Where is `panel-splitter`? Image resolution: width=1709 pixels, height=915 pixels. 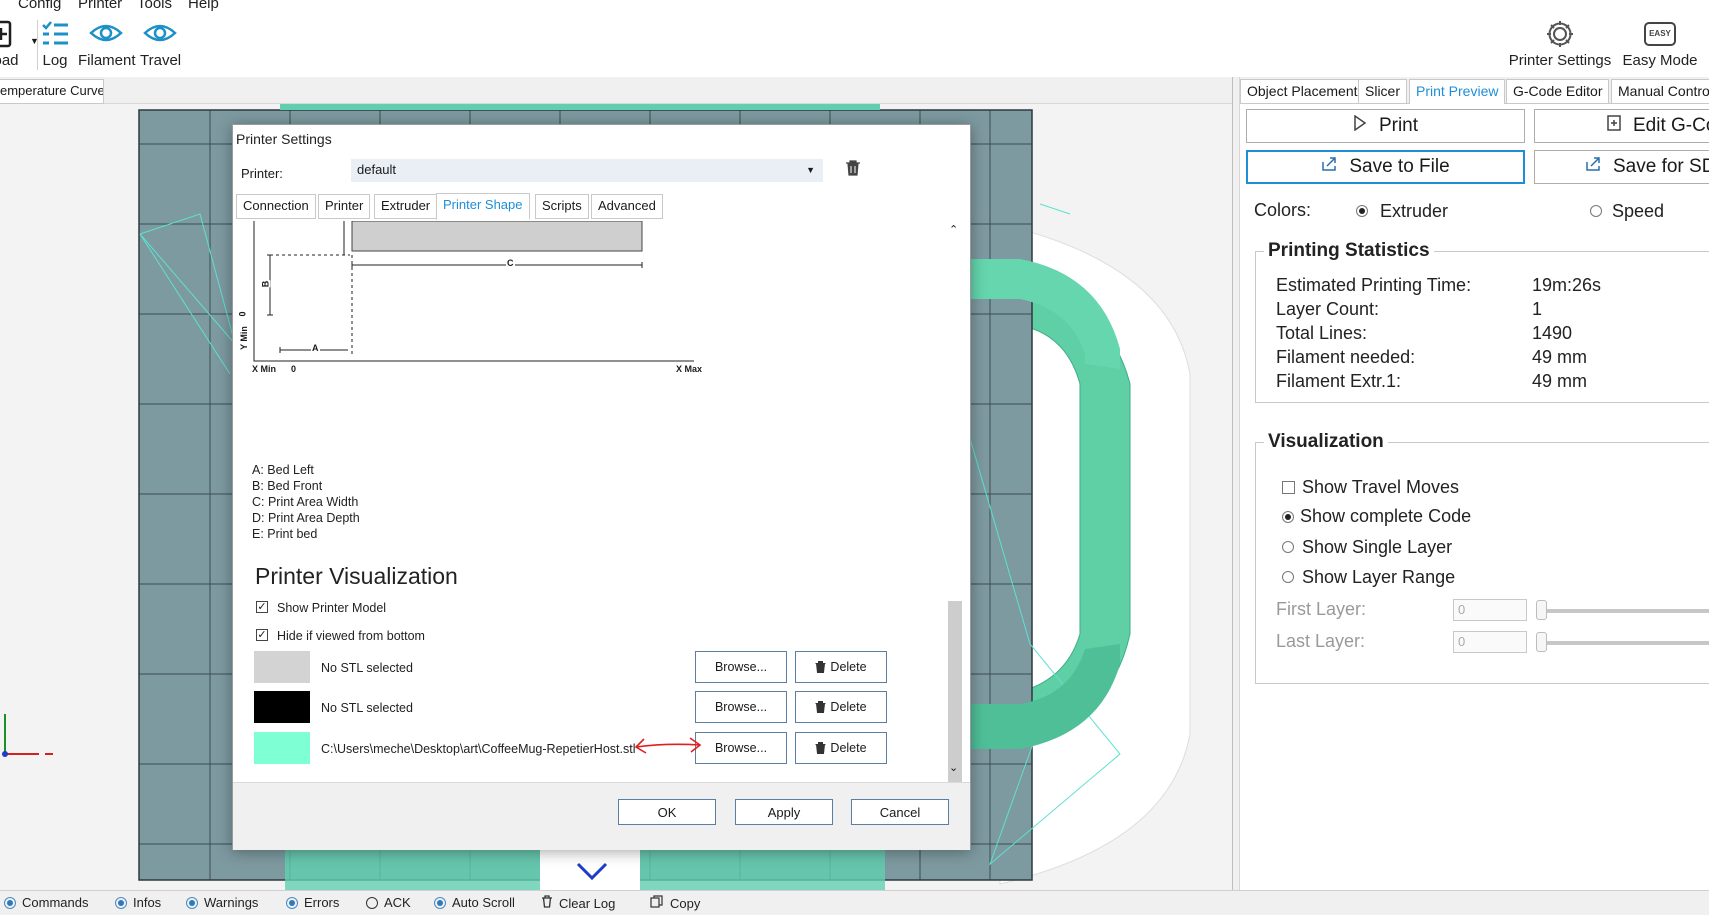 panel-splitter is located at coordinates (1236, 483).